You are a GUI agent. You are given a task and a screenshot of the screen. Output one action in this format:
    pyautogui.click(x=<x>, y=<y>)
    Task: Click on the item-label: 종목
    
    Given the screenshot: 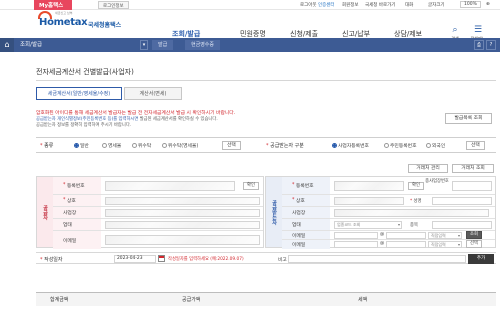 What is the action you would take?
    pyautogui.click(x=414, y=225)
    